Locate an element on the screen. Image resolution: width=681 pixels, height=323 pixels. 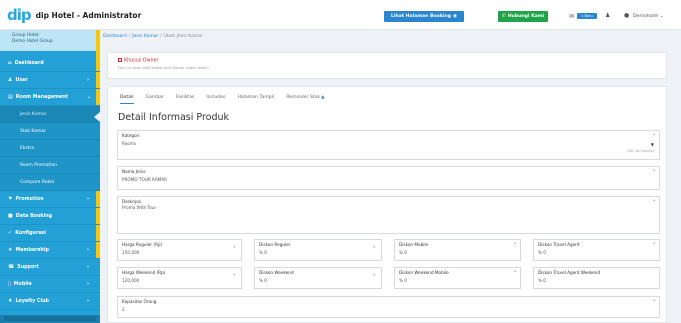
warning-icon: ▲ is located at coordinates (323, 97).